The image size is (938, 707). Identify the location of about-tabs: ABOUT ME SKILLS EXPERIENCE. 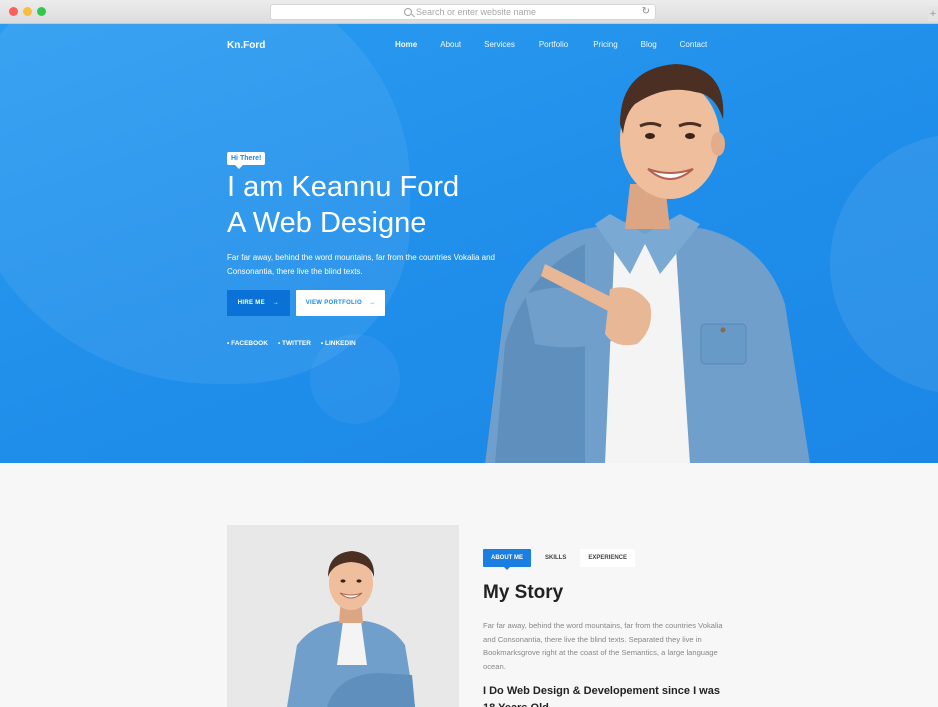
(559, 559).